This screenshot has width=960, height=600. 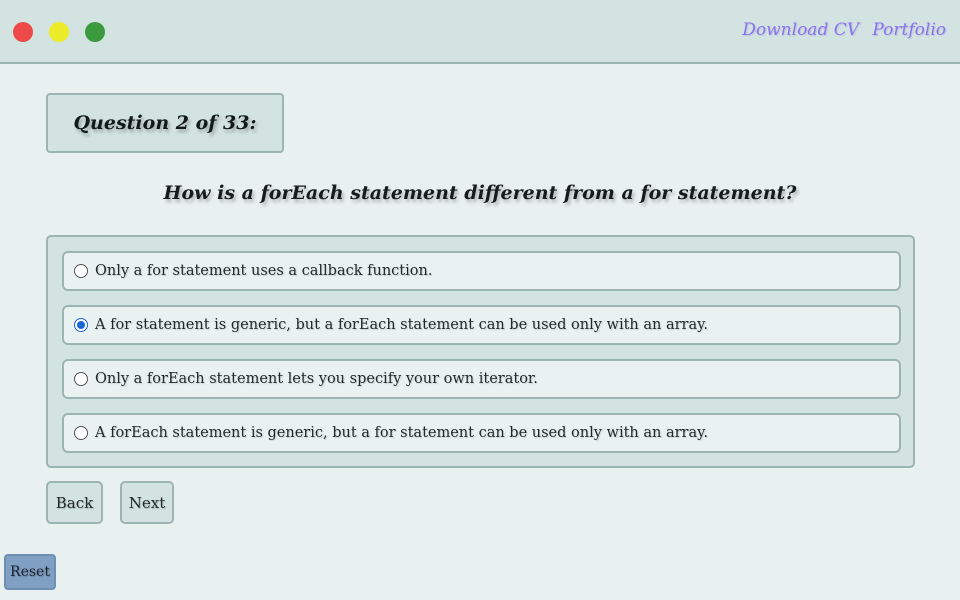 I want to click on minimize-window-button, so click(x=59, y=32).